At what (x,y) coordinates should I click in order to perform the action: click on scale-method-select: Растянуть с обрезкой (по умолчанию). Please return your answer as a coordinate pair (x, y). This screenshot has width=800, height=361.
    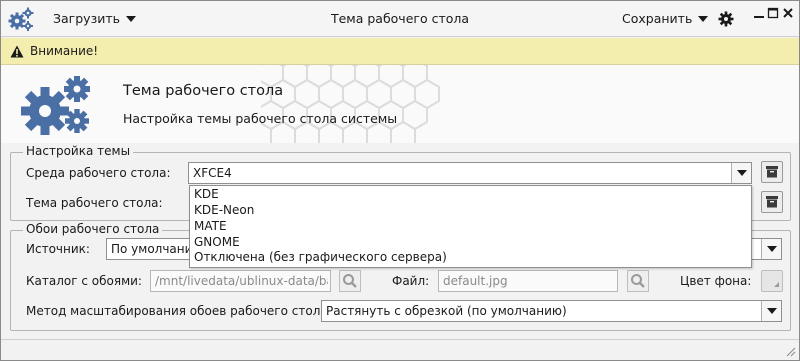
    Looking at the image, I should click on (551, 311).